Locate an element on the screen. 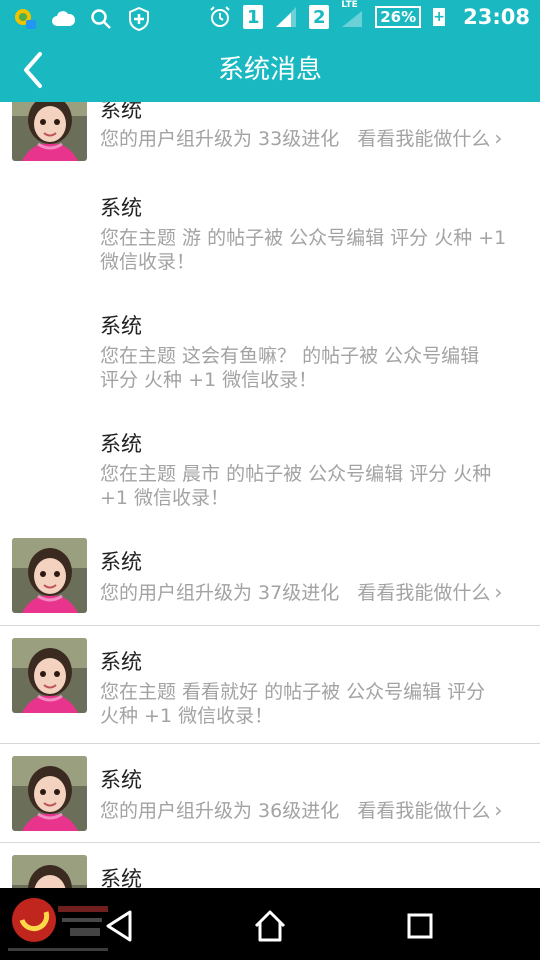 The image size is (540, 960). message-text: 您的用户组升级为 36级进化 看看我能做什么 › is located at coordinates (315, 810).